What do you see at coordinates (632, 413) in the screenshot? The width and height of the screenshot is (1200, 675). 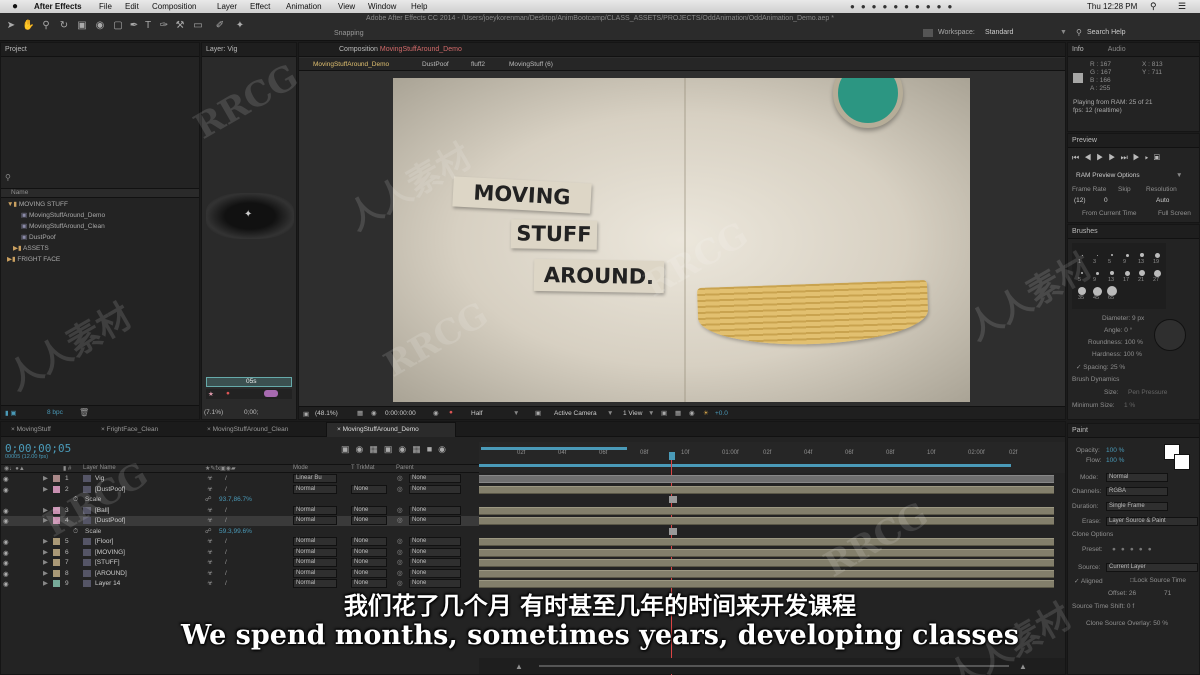 I see `view-select: 1 View` at bounding box center [632, 413].